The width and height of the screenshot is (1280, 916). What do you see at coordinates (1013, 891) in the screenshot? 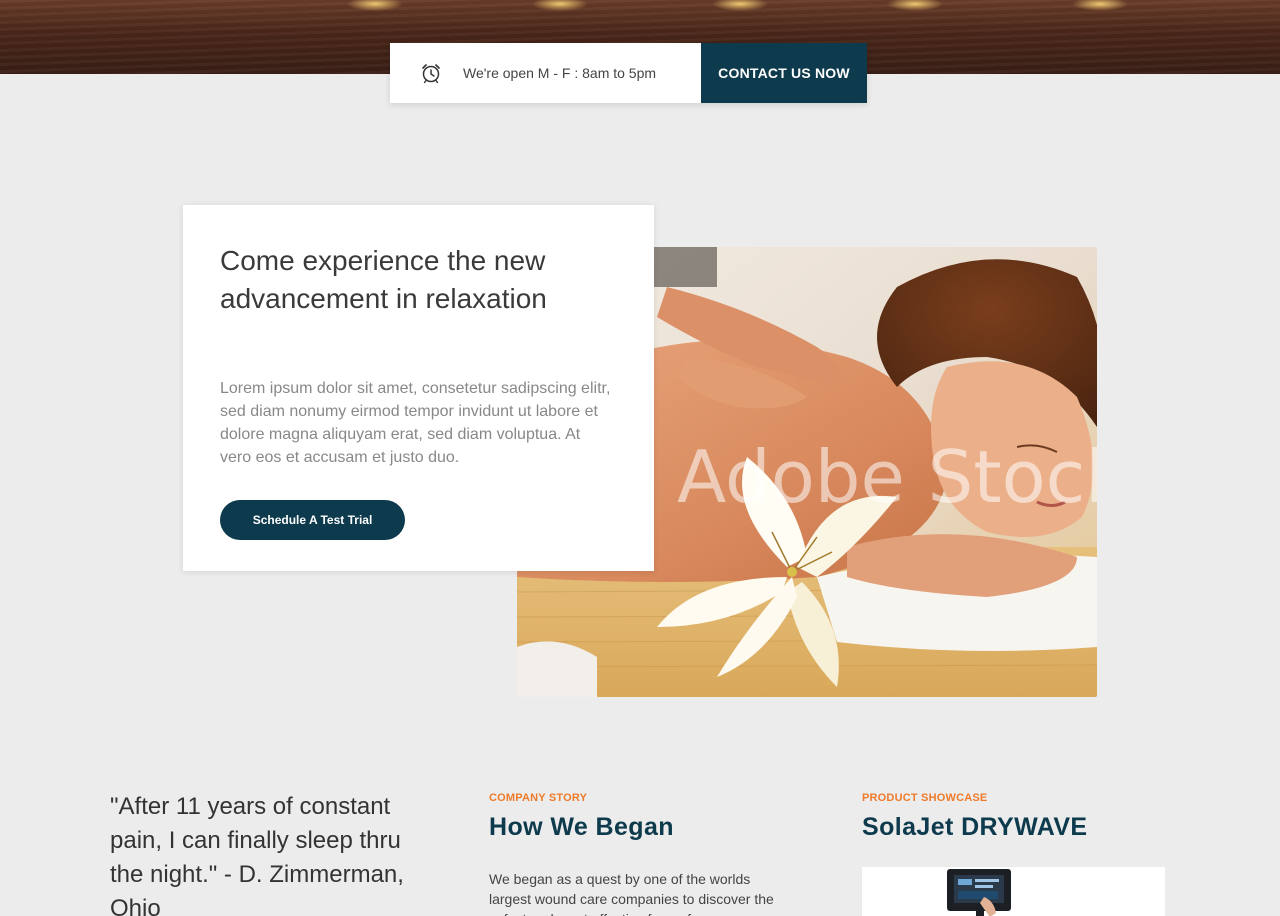
I see `product-image` at bounding box center [1013, 891].